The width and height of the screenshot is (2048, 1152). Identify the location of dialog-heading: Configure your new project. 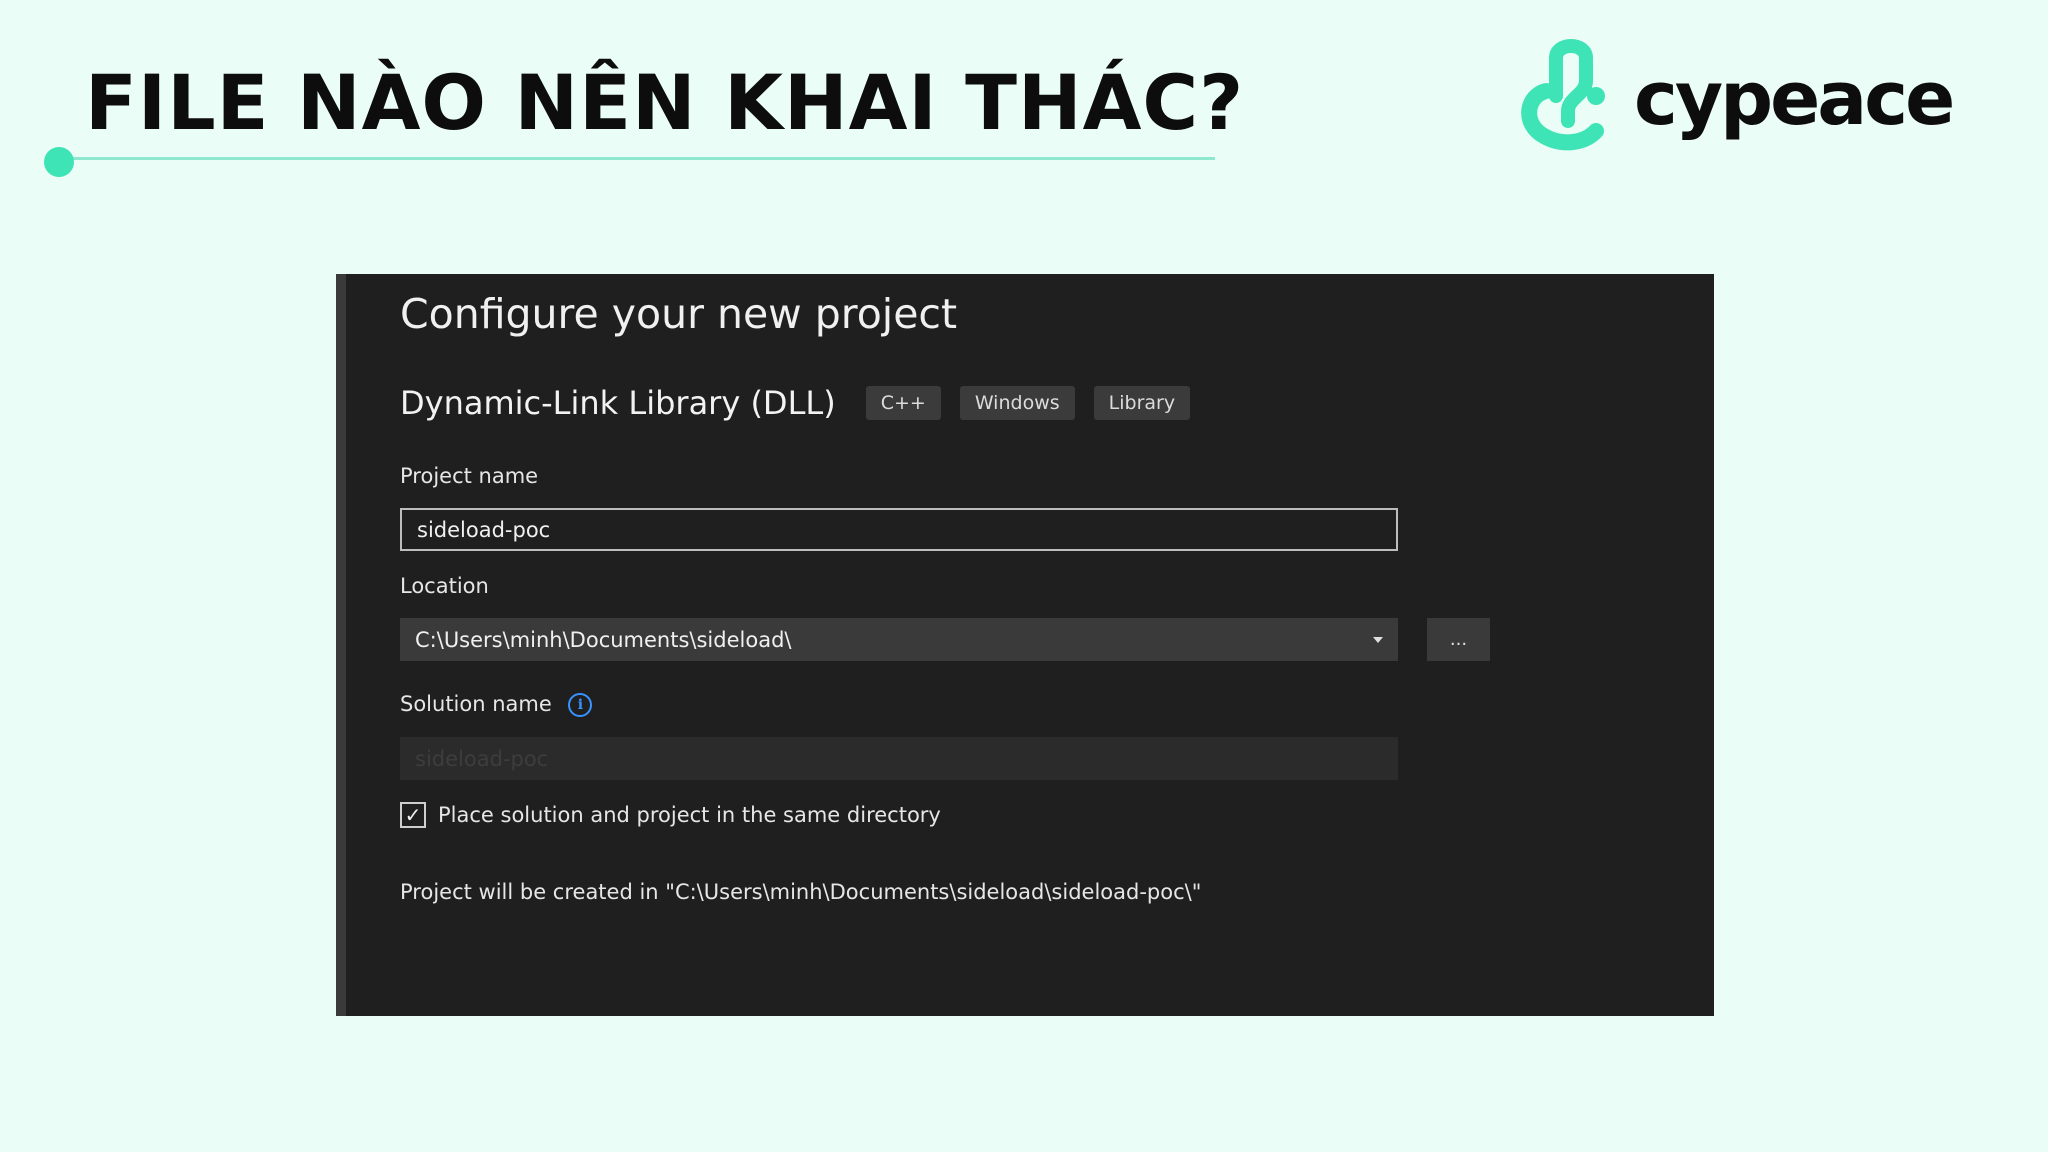
(679, 314).